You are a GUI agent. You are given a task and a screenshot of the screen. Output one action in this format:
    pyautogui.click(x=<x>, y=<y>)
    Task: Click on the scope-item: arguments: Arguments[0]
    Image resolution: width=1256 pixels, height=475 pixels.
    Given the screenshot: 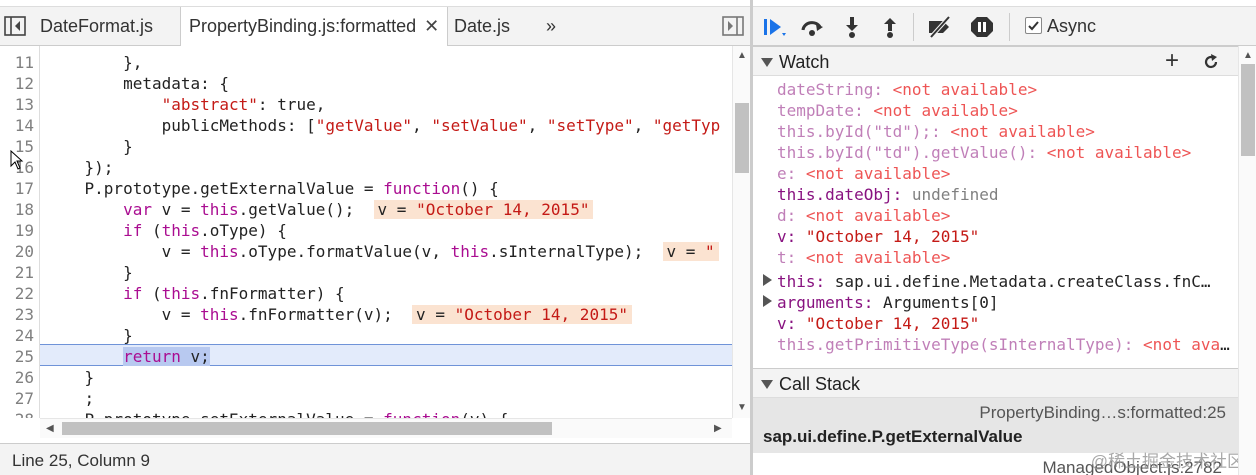 What is the action you would take?
    pyautogui.click(x=1004, y=302)
    